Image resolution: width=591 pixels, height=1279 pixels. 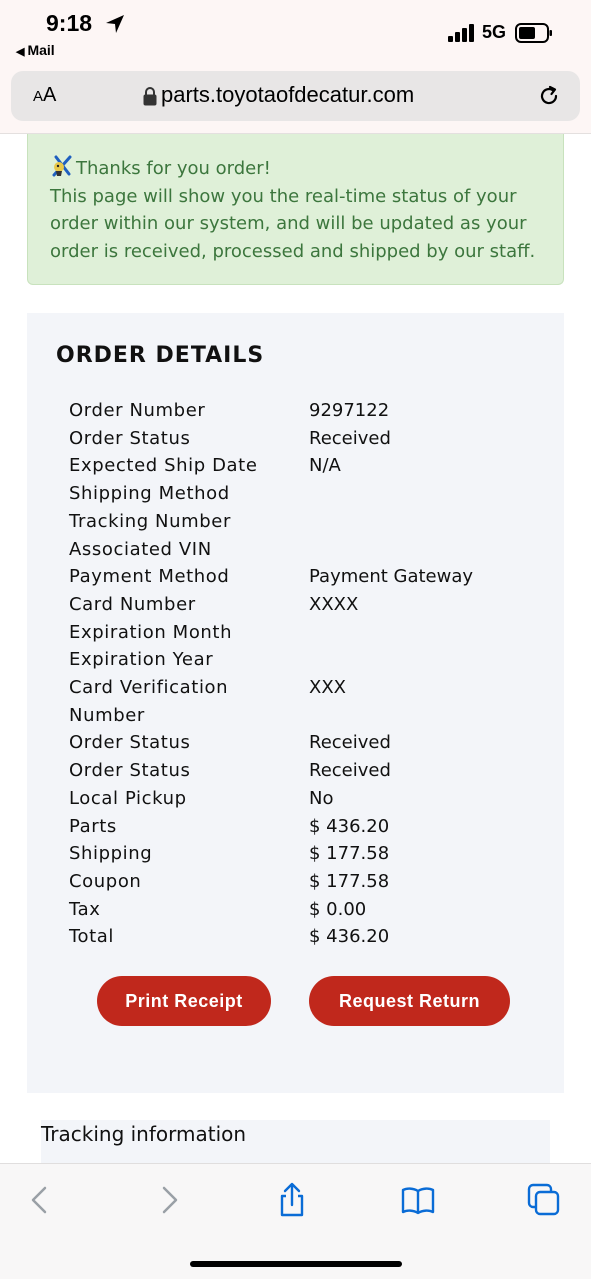 I want to click on order-detail-row: Local Pickup No, so click(x=299, y=799).